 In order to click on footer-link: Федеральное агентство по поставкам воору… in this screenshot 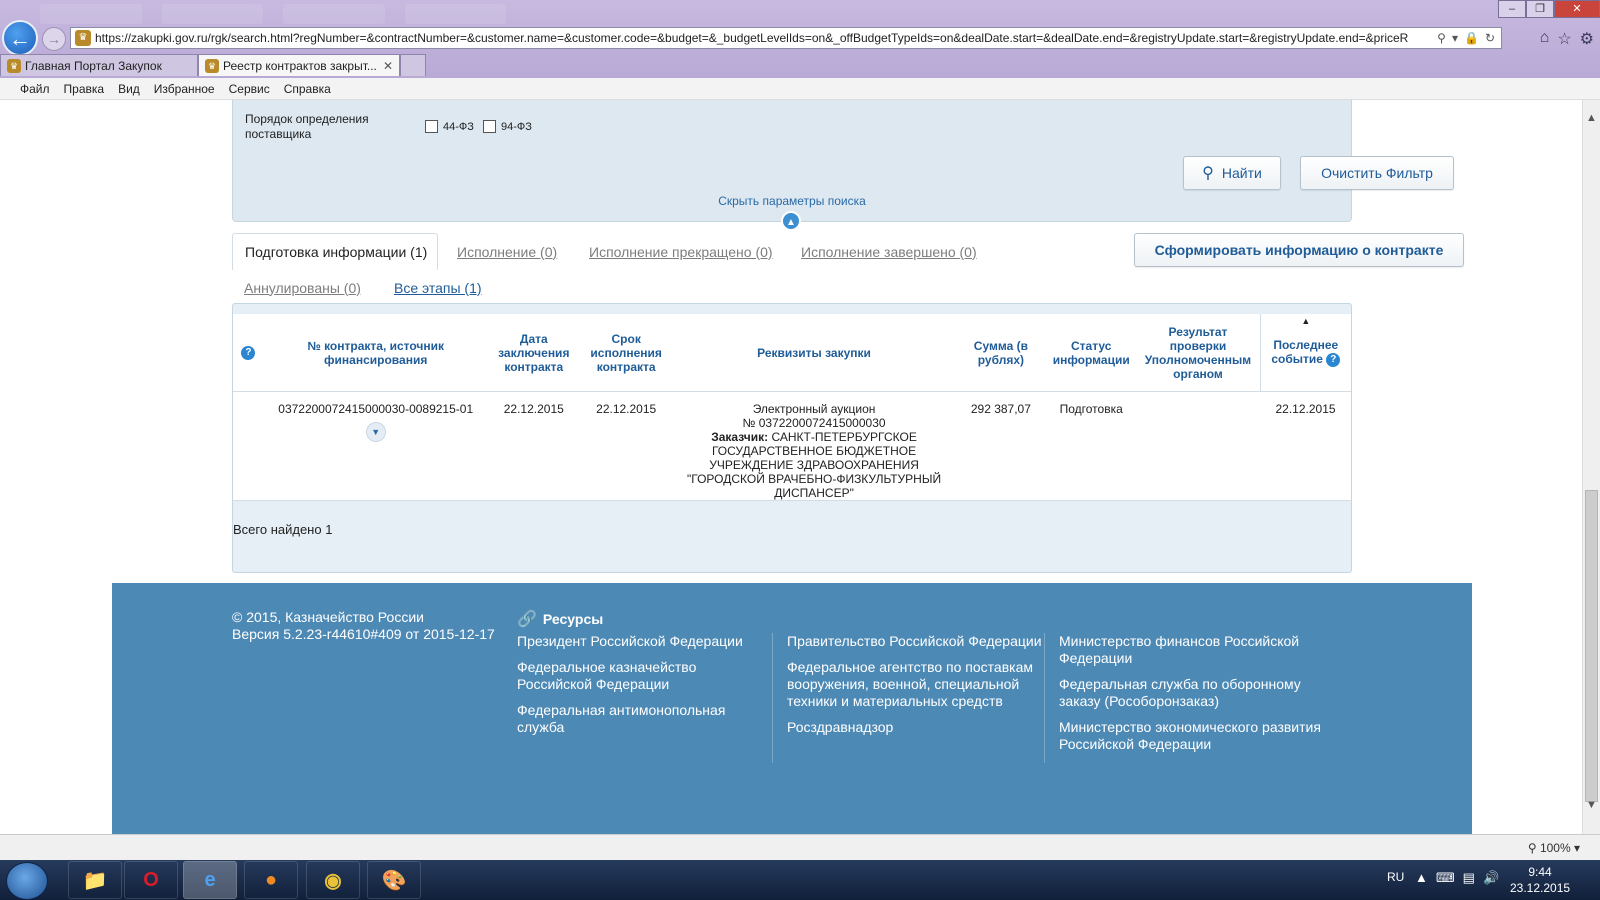, I will do `click(914, 684)`.